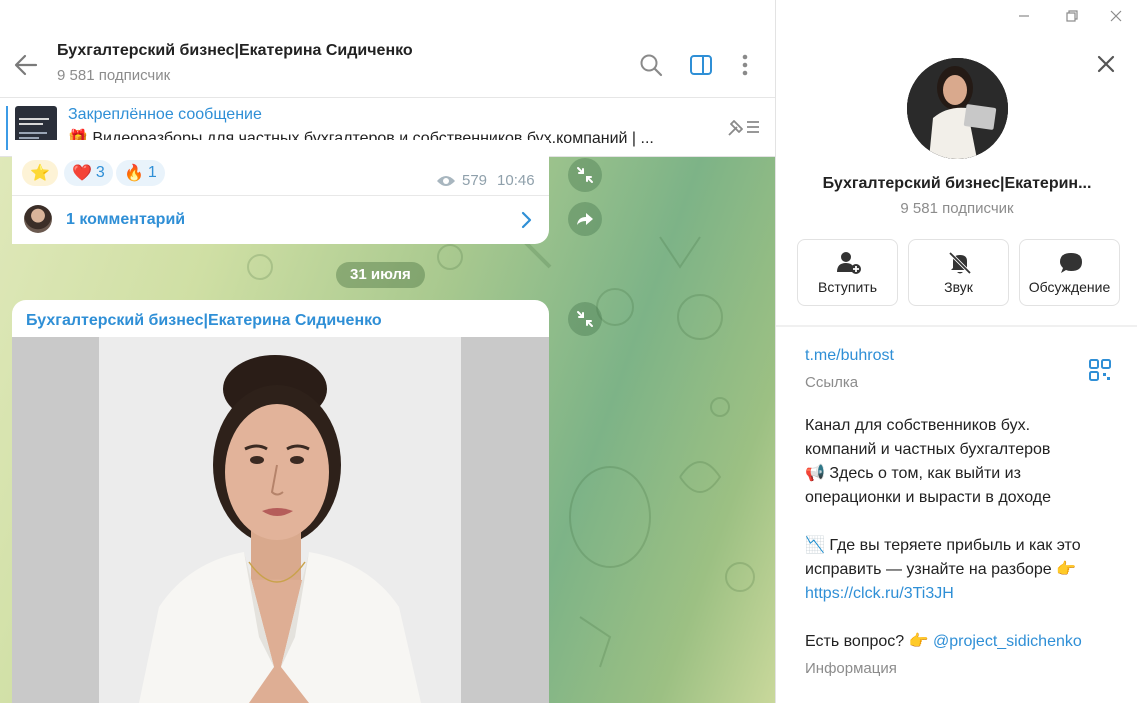  Describe the element at coordinates (475, 180) in the screenshot. I see `view-count: 579` at that location.